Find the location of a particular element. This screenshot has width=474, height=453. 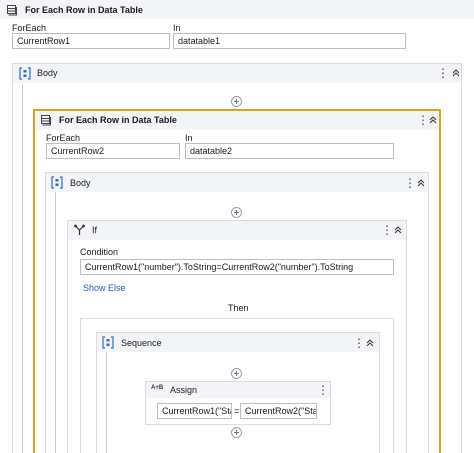

if-branch-icon is located at coordinates (79, 229).